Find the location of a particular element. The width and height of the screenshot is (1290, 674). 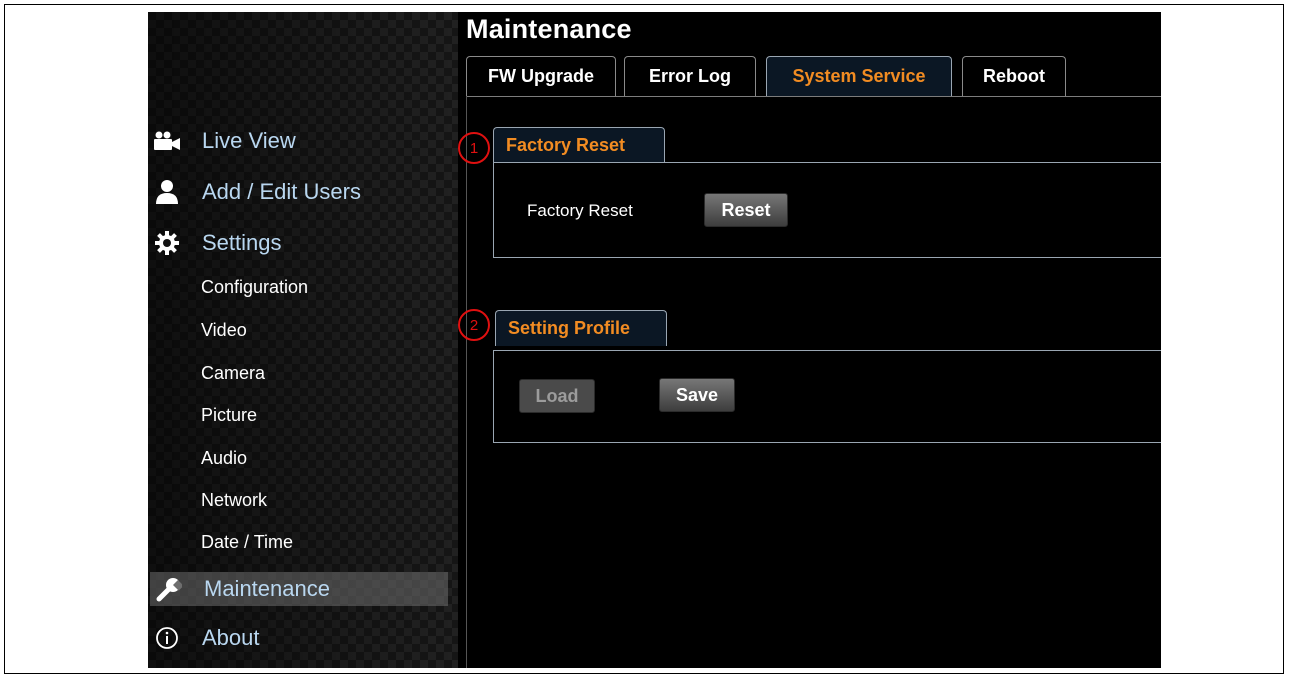

section-tab-factory-reset: Factory Reset is located at coordinates (579, 145).